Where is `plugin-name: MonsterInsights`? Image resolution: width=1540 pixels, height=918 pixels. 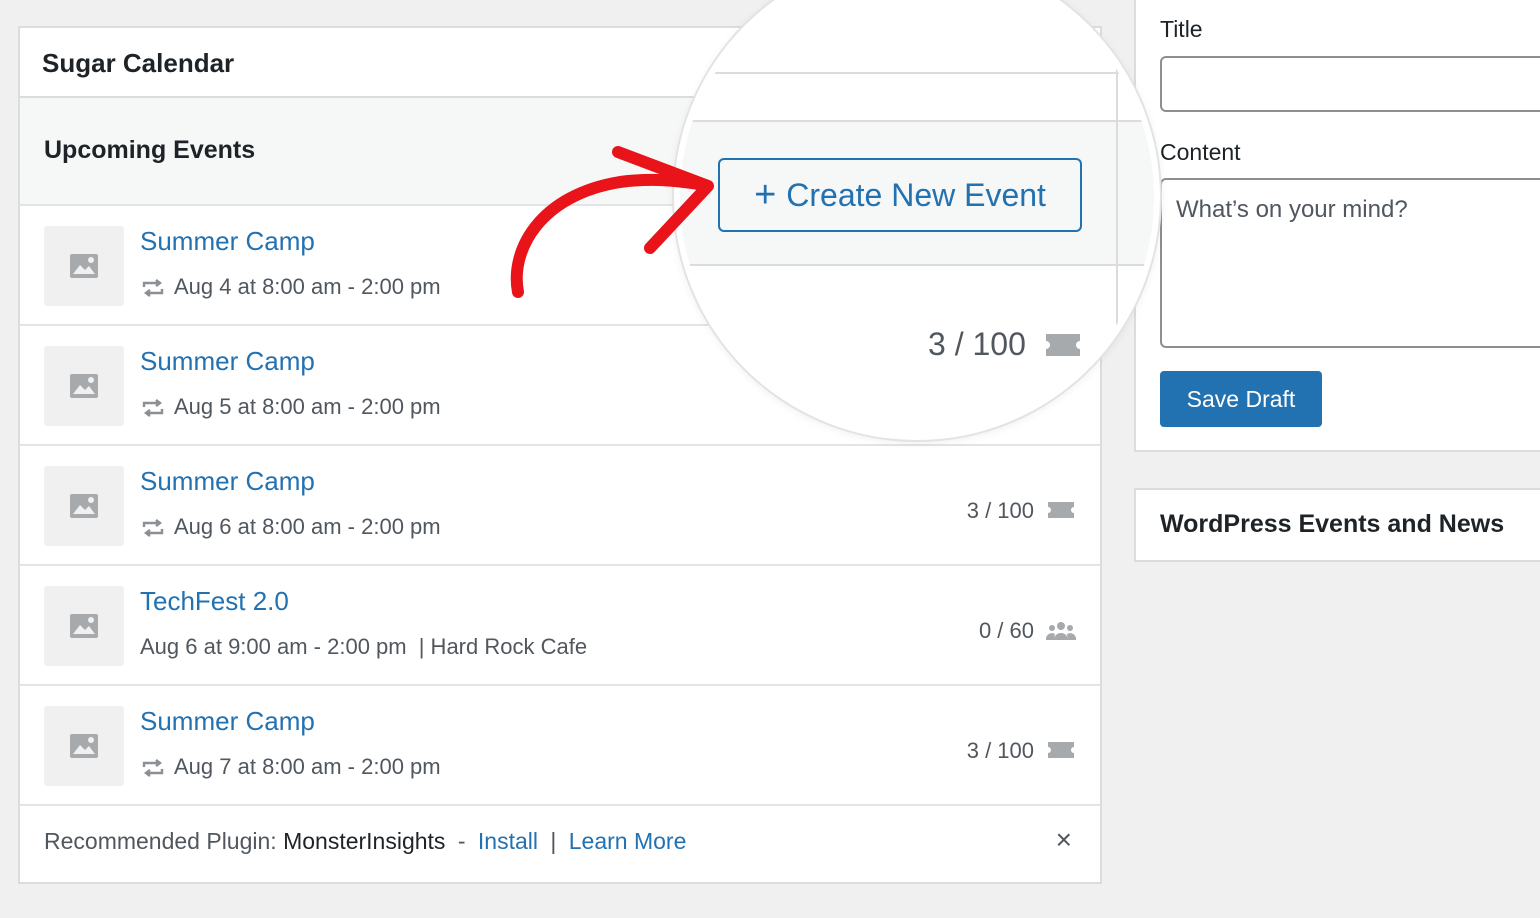
plugin-name: MonsterInsights is located at coordinates (364, 841).